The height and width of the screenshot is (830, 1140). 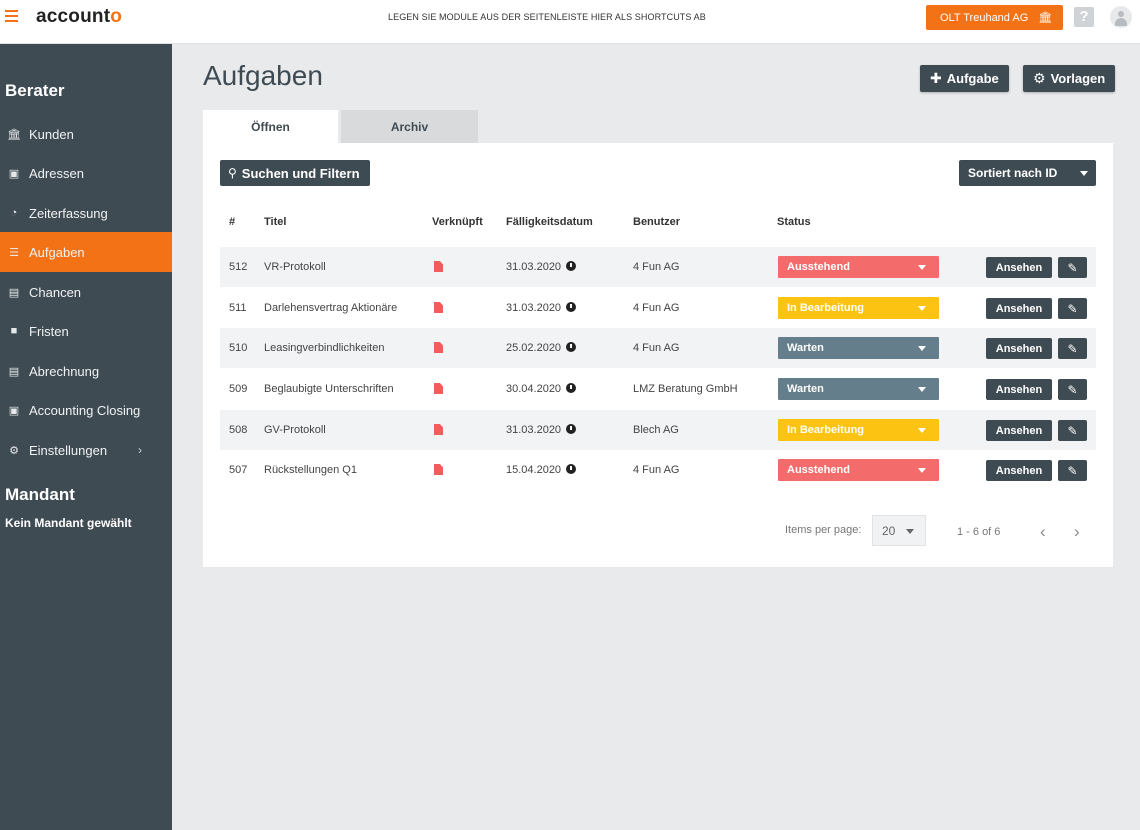 What do you see at coordinates (14, 292) in the screenshot?
I see `list-icon: ▤` at bounding box center [14, 292].